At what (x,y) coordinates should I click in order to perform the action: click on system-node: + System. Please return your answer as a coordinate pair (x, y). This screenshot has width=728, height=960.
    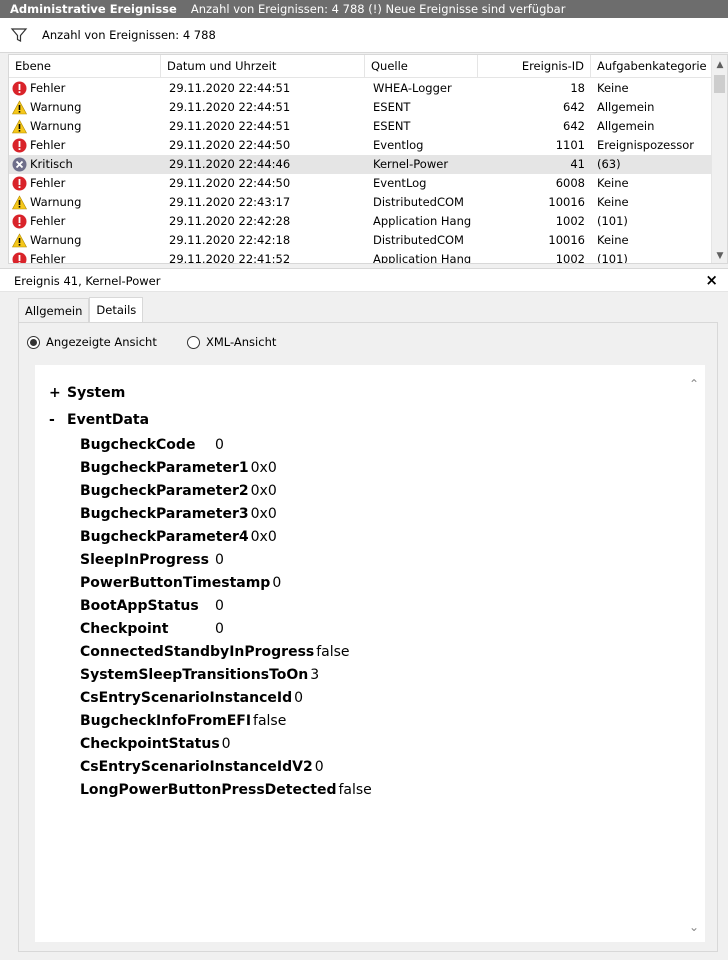
    Looking at the image, I should click on (87, 393).